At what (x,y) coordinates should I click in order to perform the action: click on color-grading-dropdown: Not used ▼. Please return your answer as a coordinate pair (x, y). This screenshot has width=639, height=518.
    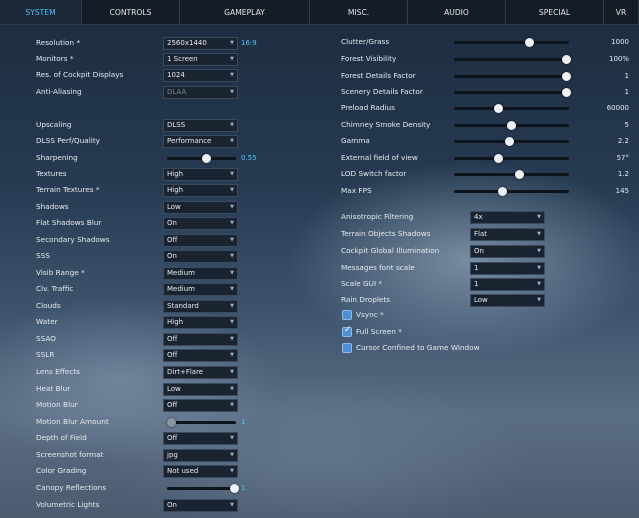
    Looking at the image, I should click on (200, 471).